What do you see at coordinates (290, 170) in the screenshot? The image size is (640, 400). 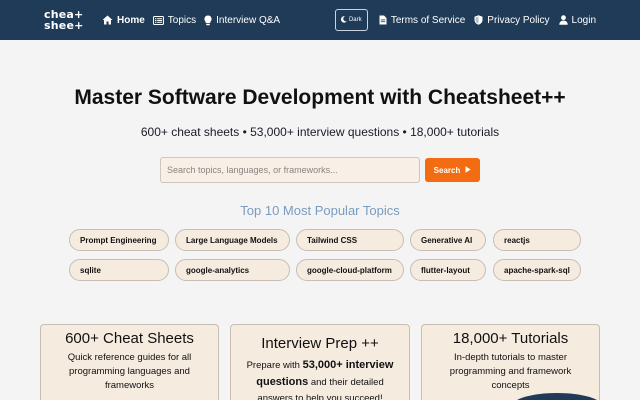 I see `search-input` at bounding box center [290, 170].